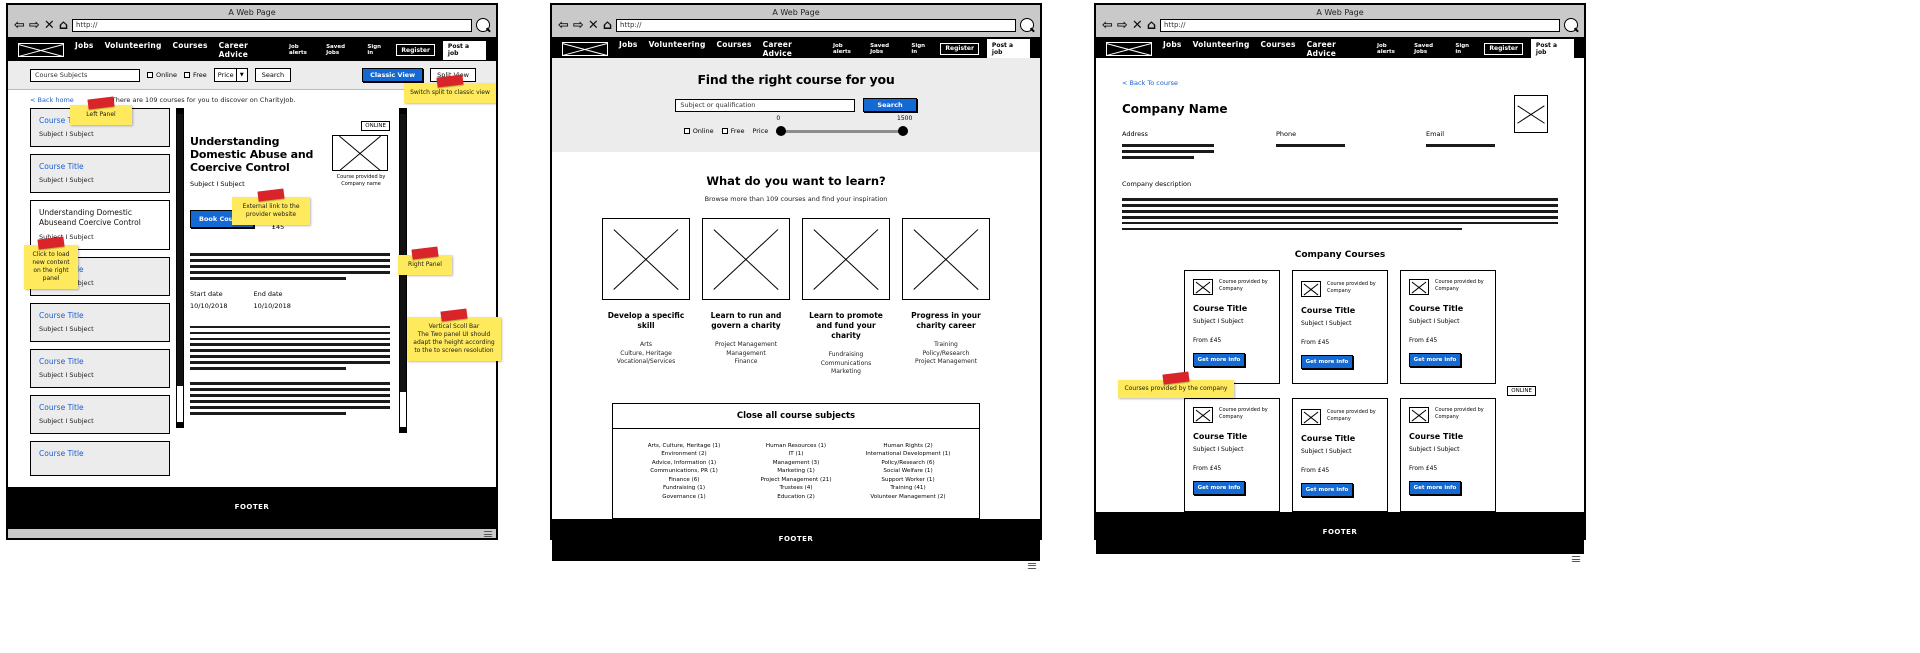  Describe the element at coordinates (844, 125) in the screenshot. I see `price-range-slider: 0 1500` at that location.